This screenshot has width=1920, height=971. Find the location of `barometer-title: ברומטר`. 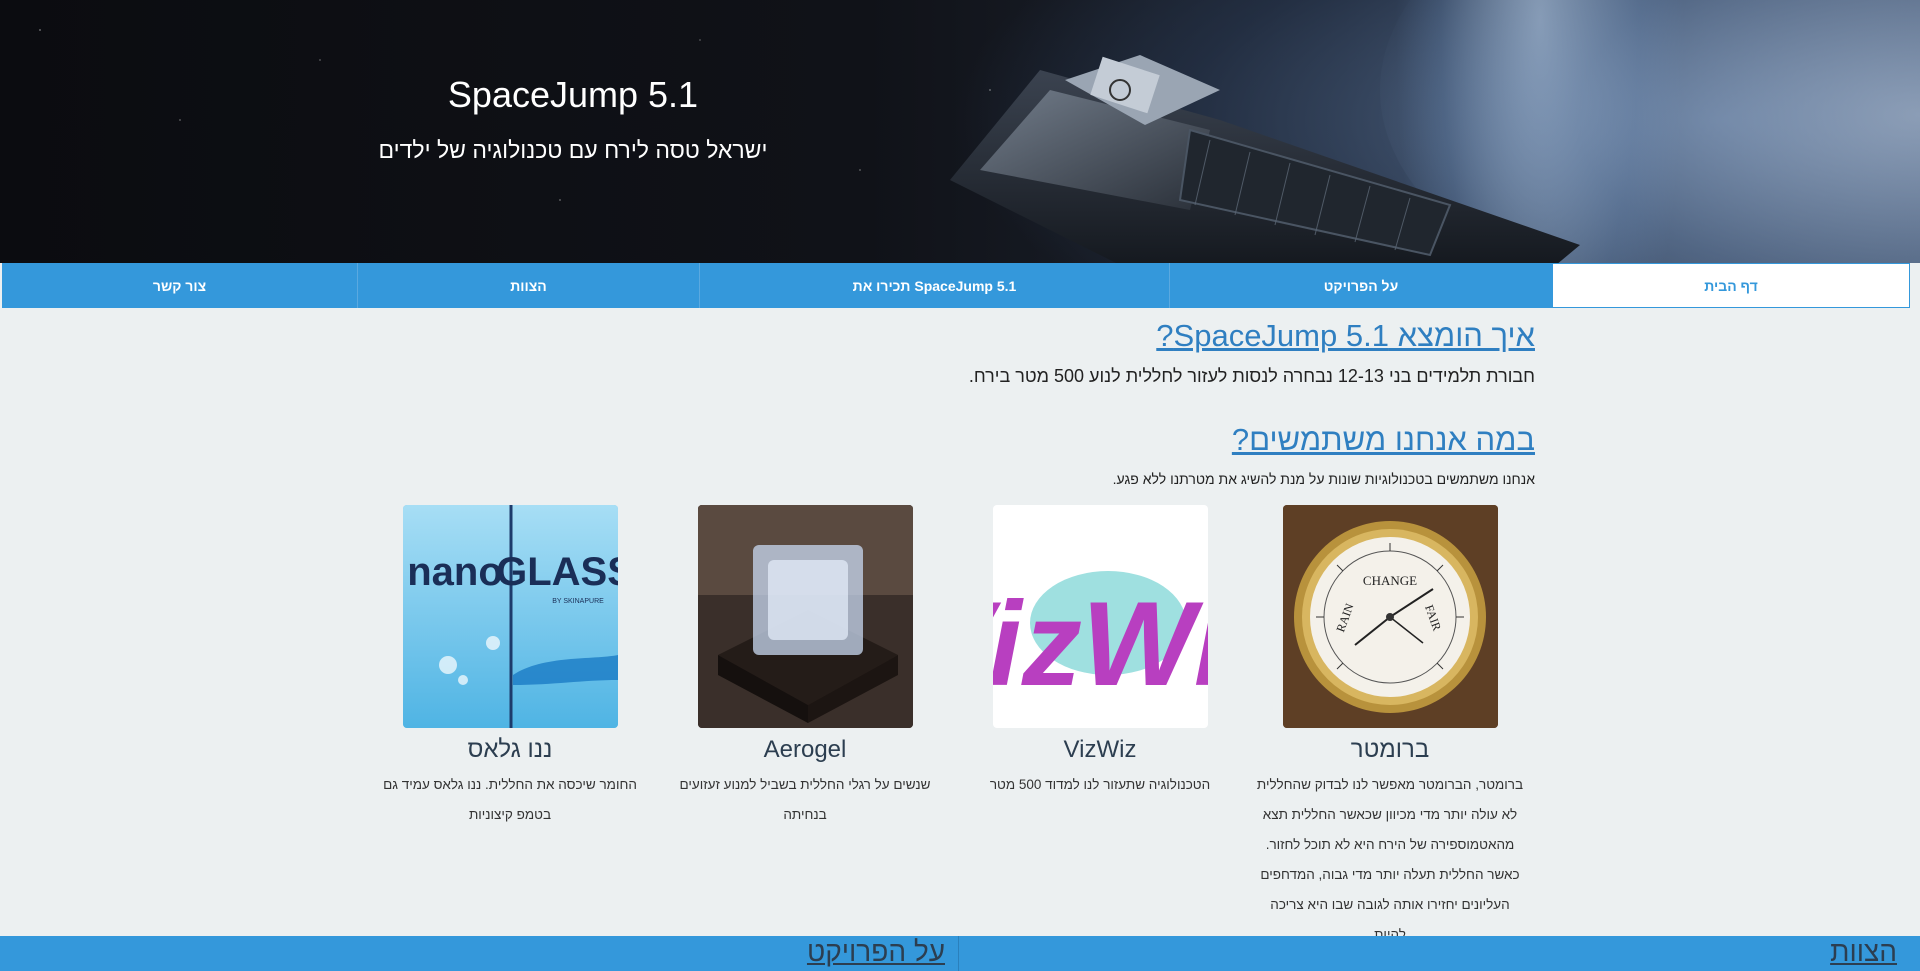

barometer-title: ברומטר is located at coordinates (1390, 749).